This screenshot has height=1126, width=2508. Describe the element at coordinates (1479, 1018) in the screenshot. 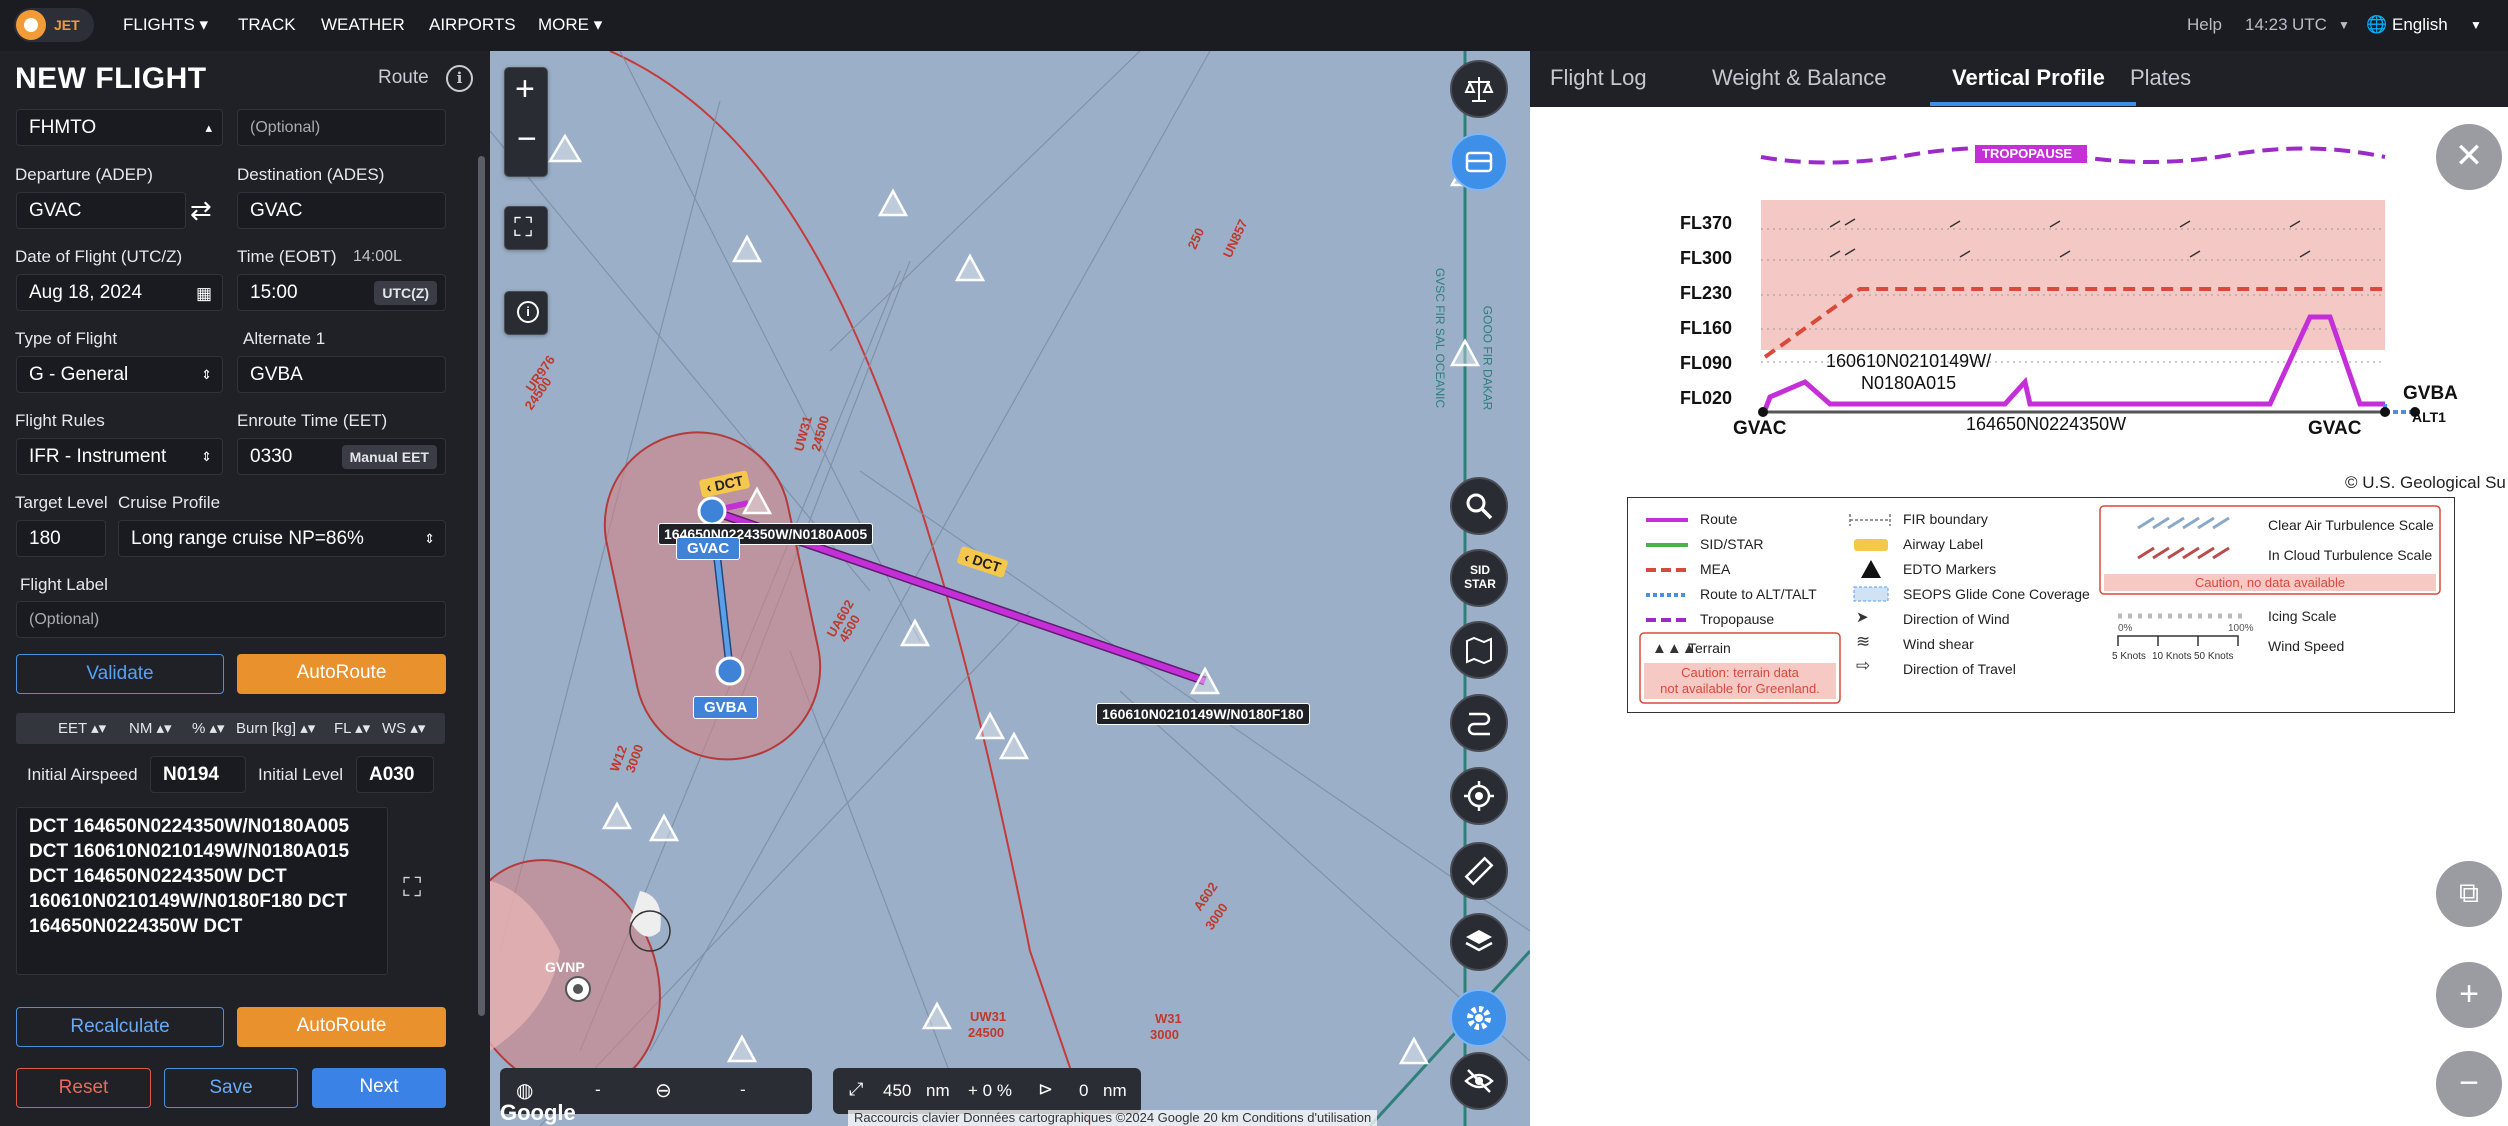

I see `settings-tool` at that location.